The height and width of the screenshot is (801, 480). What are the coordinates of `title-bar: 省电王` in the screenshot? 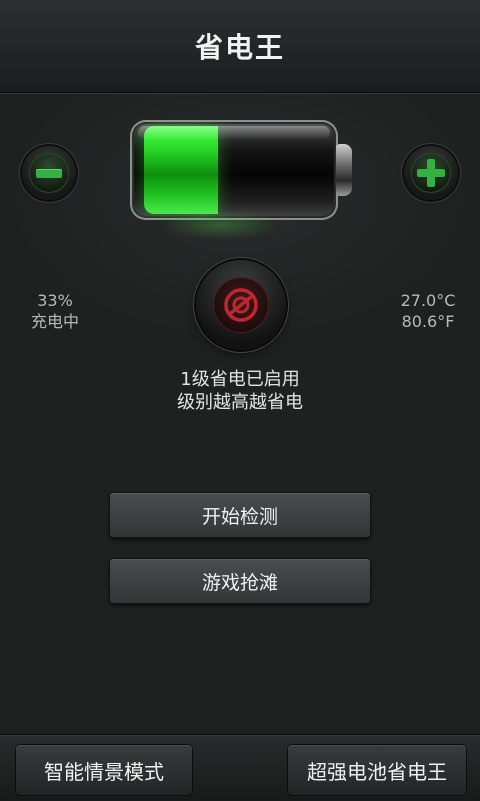 It's located at (240, 46).